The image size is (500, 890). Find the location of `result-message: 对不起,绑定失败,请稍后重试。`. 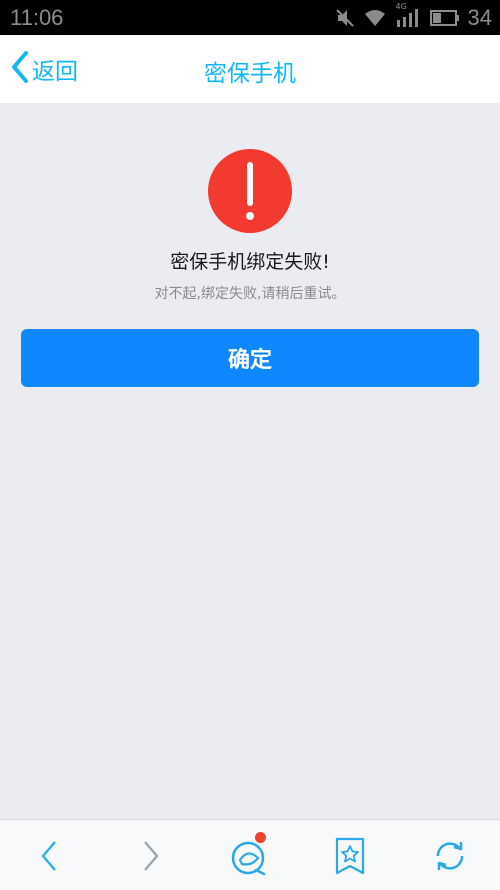

result-message: 对不起,绑定失败,请稍后重试。 is located at coordinates (250, 294).